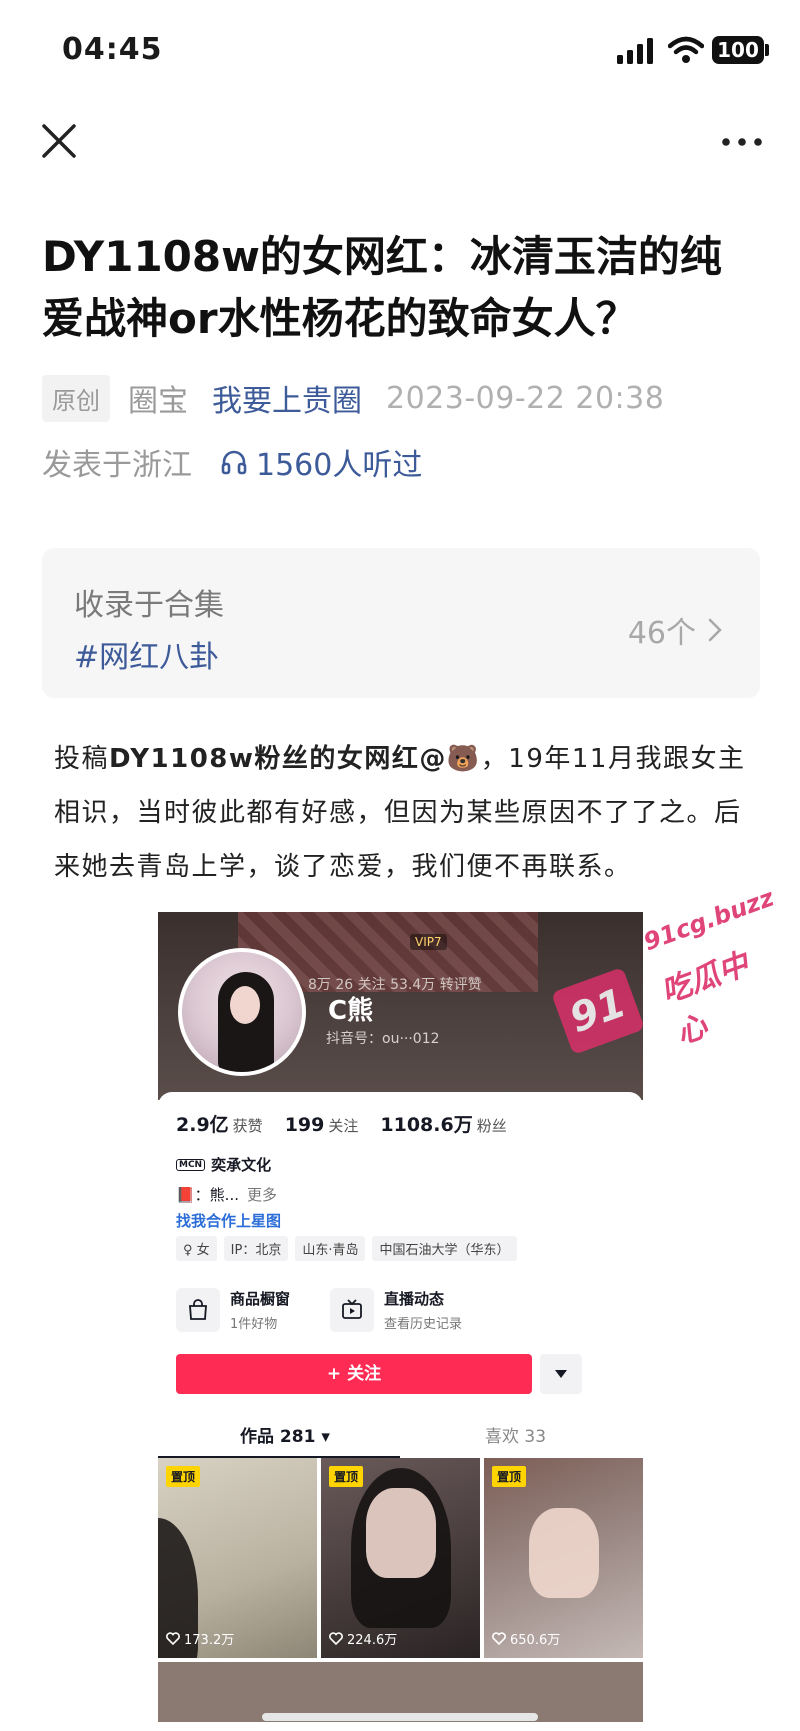 This screenshot has width=800, height=1731. I want to click on tab-likes: 喜欢 33, so click(516, 1437).